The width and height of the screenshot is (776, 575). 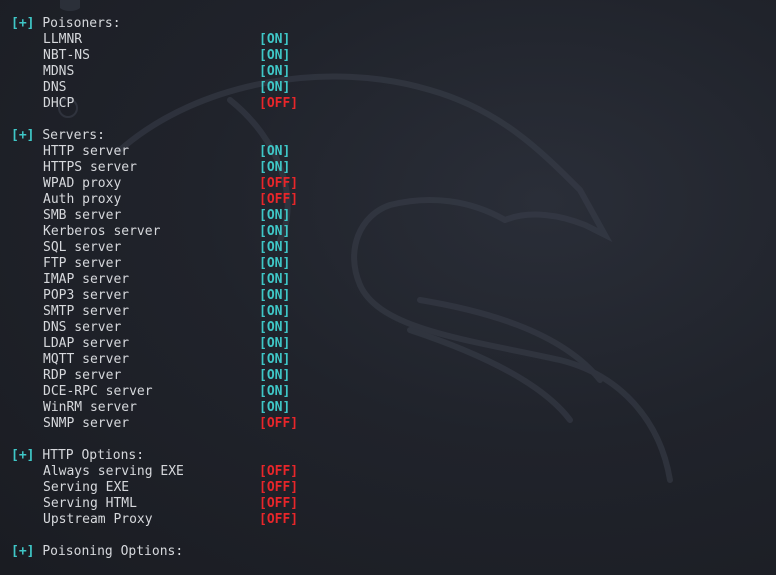 What do you see at coordinates (90, 407) in the screenshot?
I see `setting-label: WinRM server` at bounding box center [90, 407].